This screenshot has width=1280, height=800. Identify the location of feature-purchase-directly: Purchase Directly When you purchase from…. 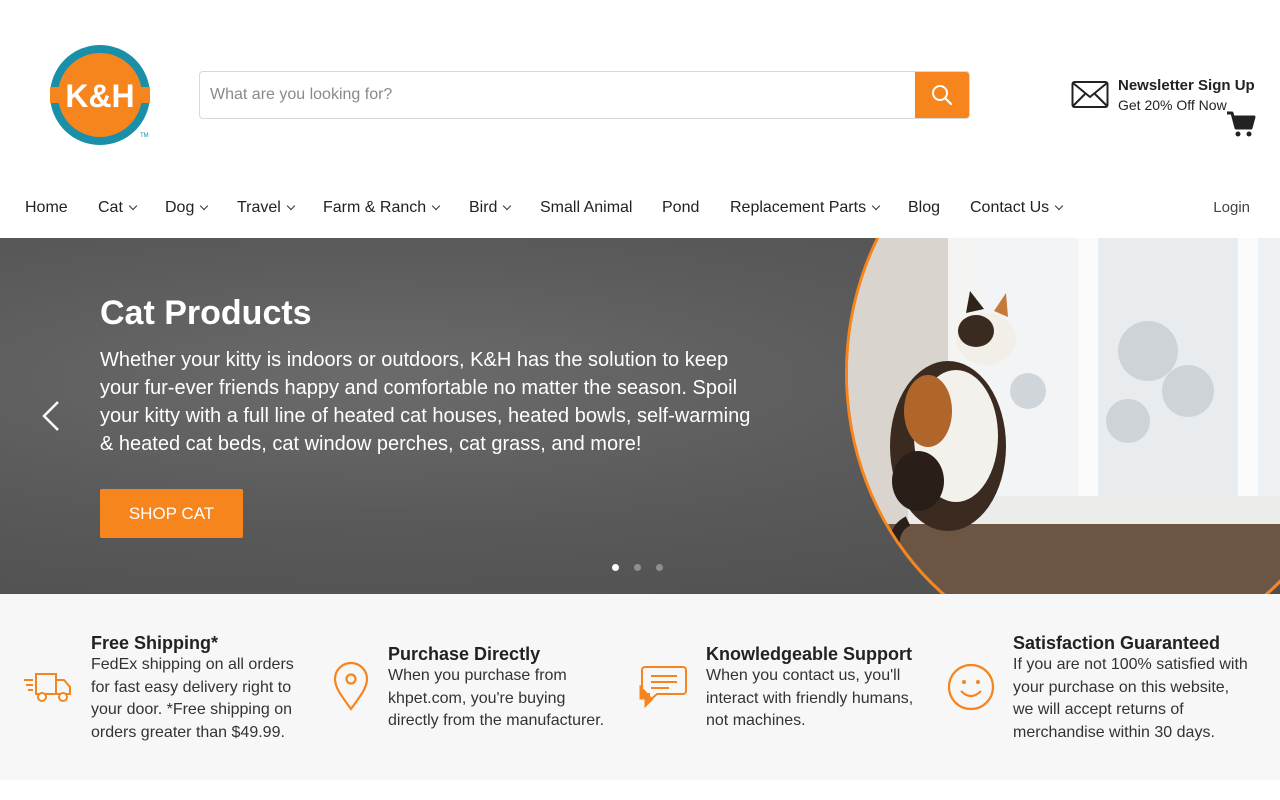
(500, 688).